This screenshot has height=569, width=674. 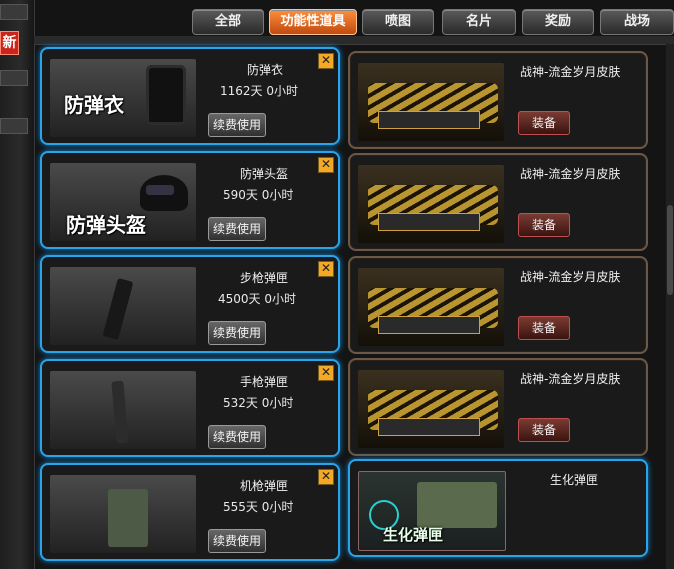 What do you see at coordinates (264, 174) in the screenshot?
I see `item-name: 防弹头盔` at bounding box center [264, 174].